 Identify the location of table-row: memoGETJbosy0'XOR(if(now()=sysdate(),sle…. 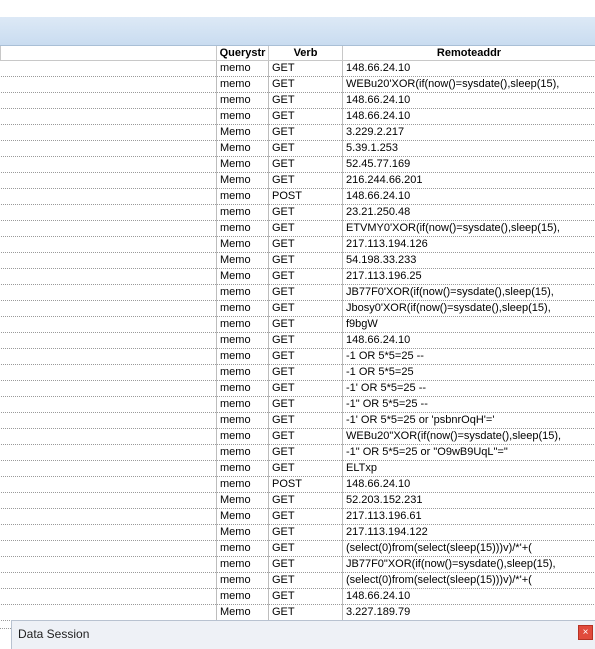
(298, 309).